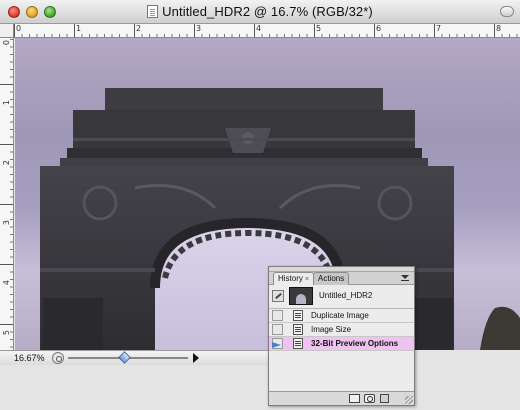  I want to click on close-tab-icon: ×, so click(307, 279).